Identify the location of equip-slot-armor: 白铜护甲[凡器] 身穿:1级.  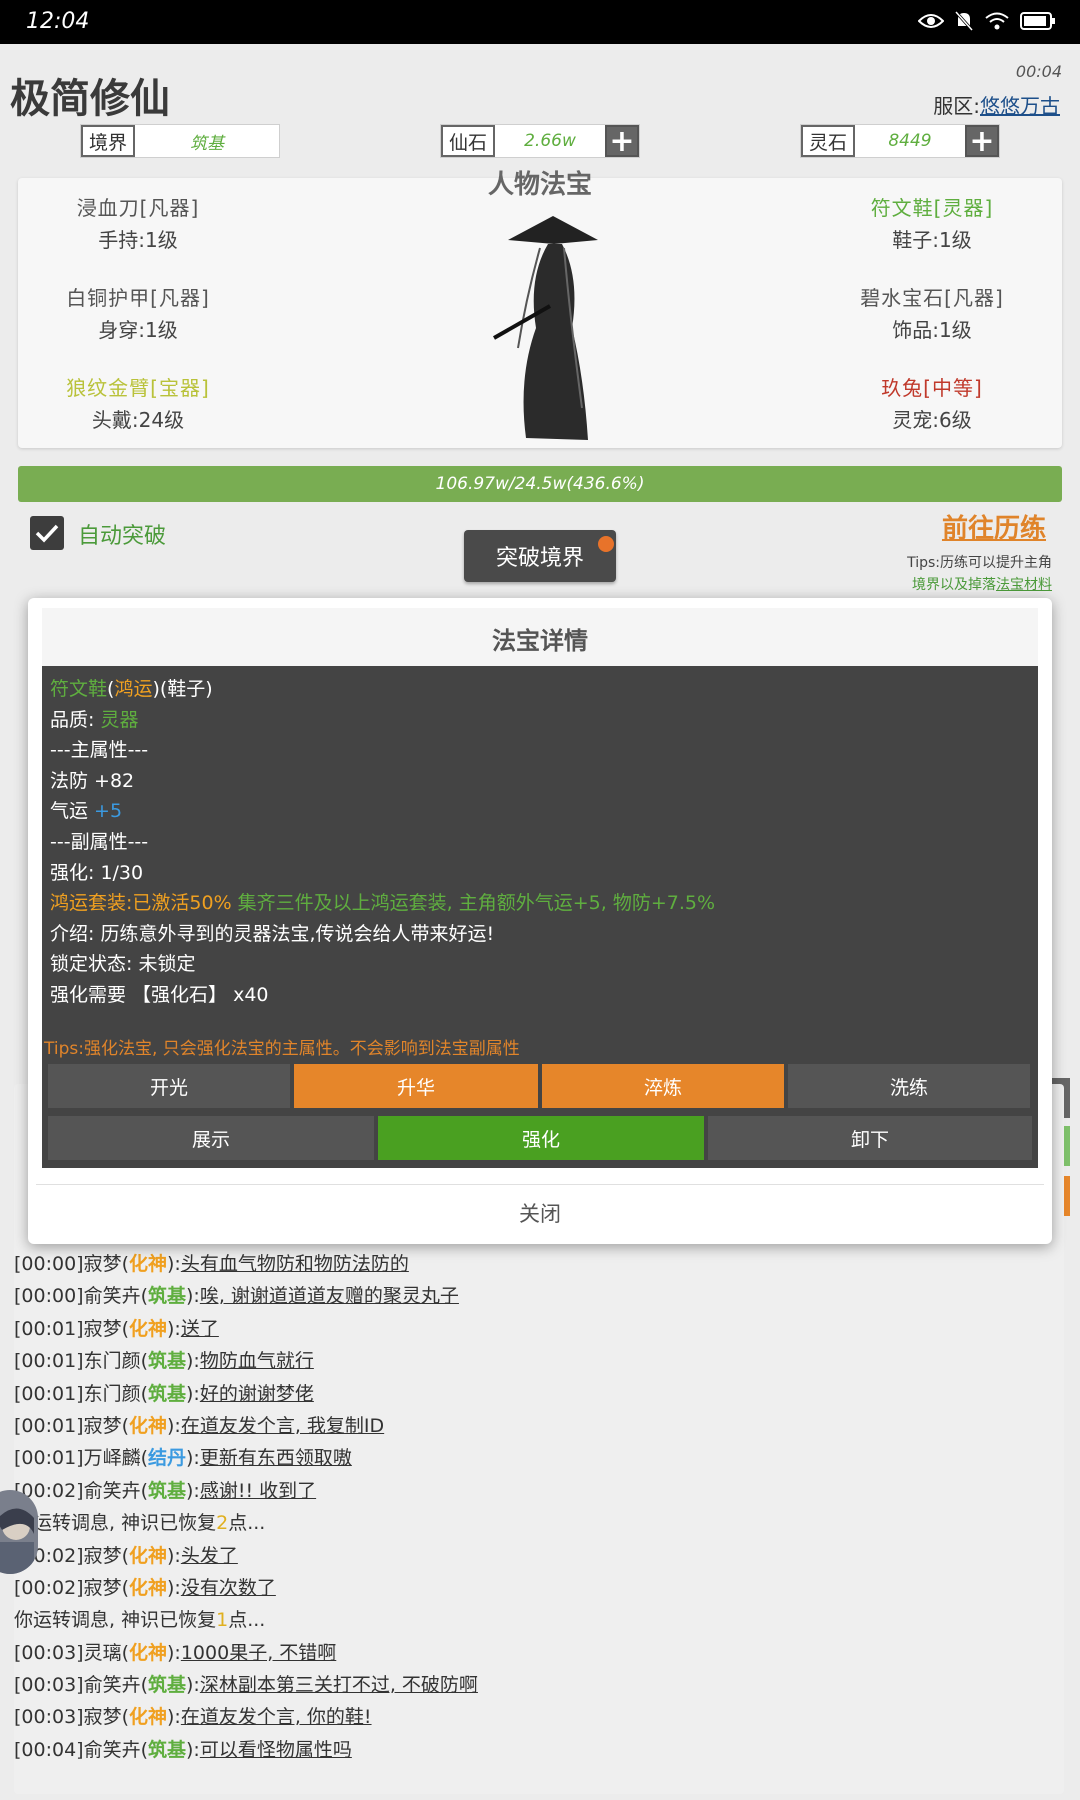
(138, 314).